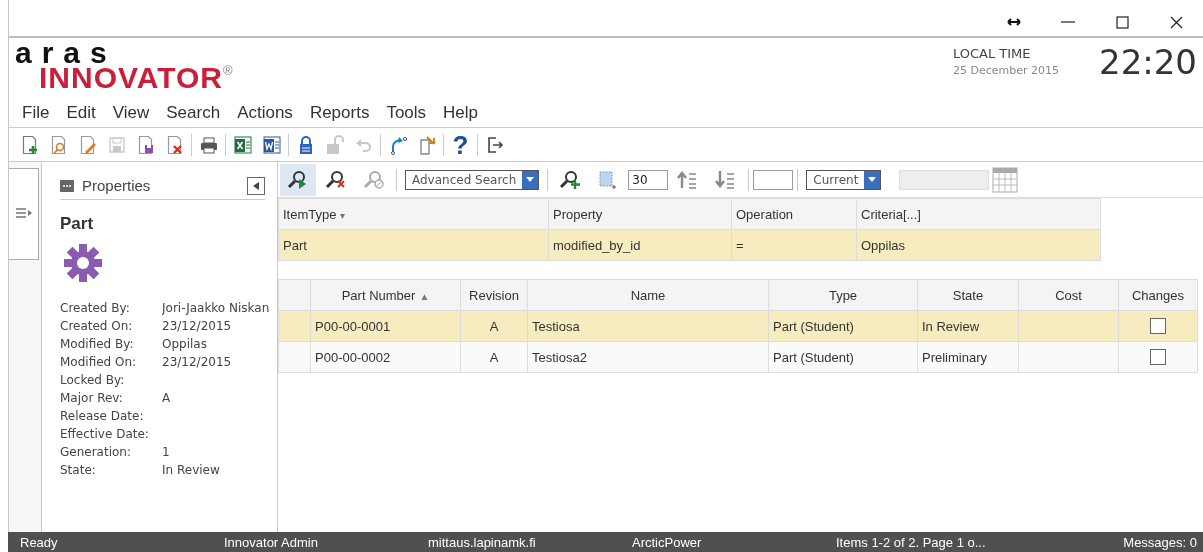  What do you see at coordinates (271, 542) in the screenshot?
I see `status-text: Innovator Admin` at bounding box center [271, 542].